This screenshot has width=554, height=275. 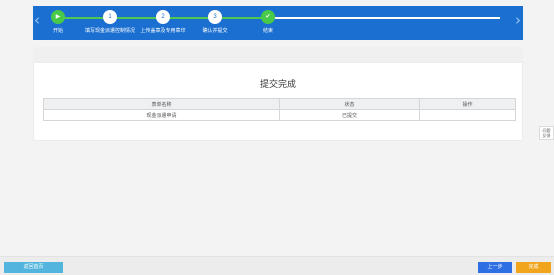 I want to click on column-header-form-name: 表单名称, so click(x=161, y=104).